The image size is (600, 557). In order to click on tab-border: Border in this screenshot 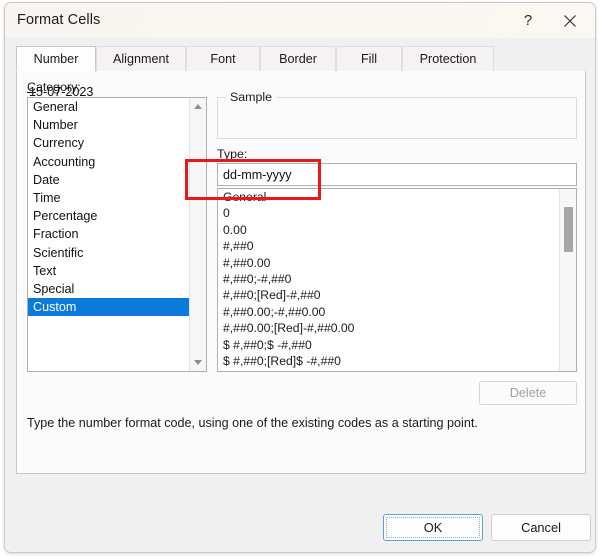, I will do `click(298, 59)`.